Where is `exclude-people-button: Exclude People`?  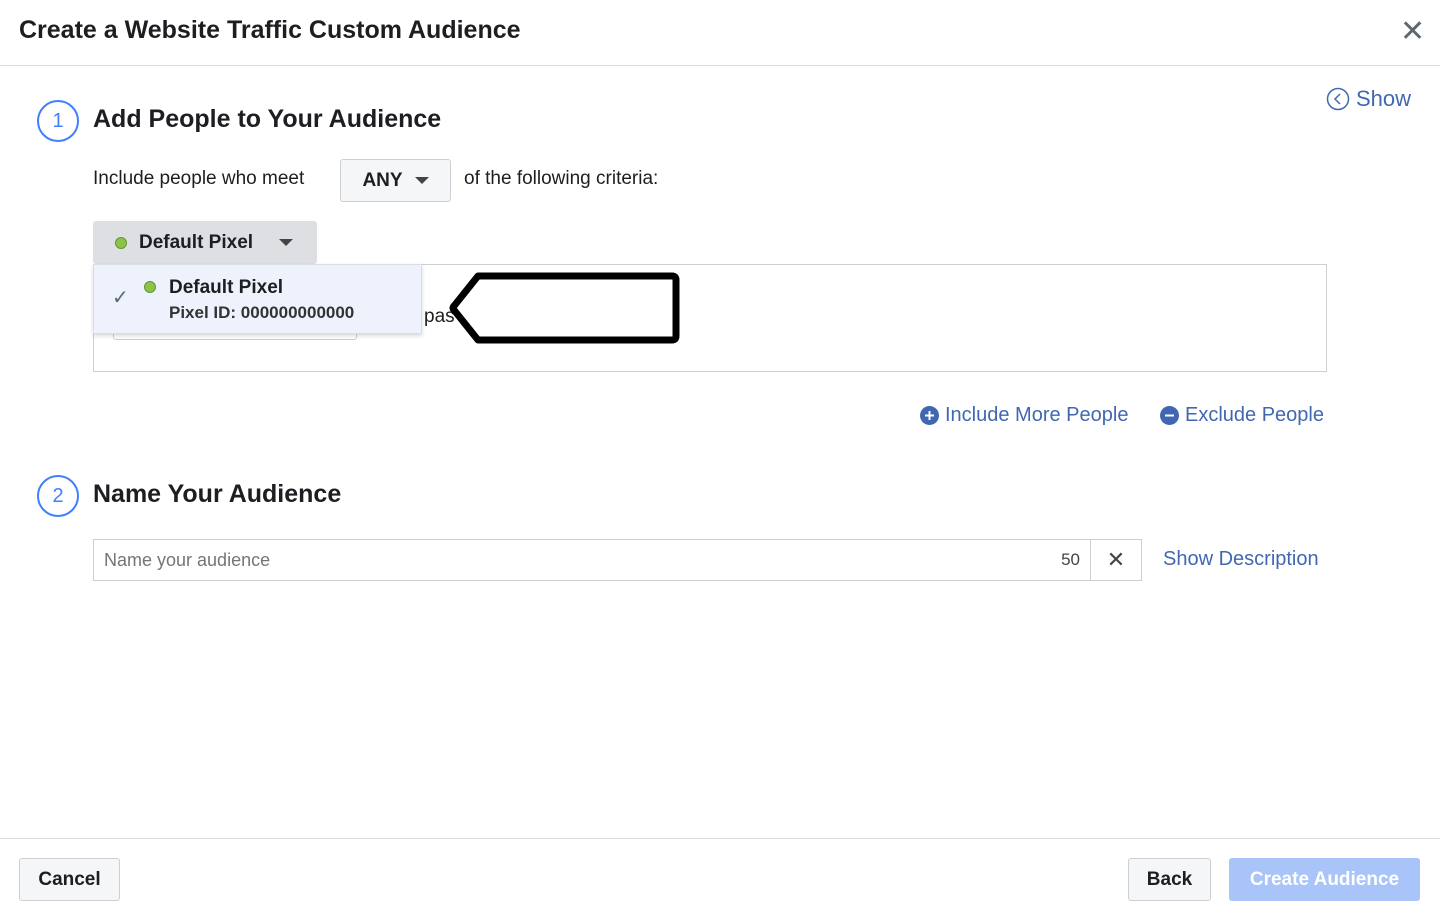
exclude-people-button: Exclude People is located at coordinates (1242, 415).